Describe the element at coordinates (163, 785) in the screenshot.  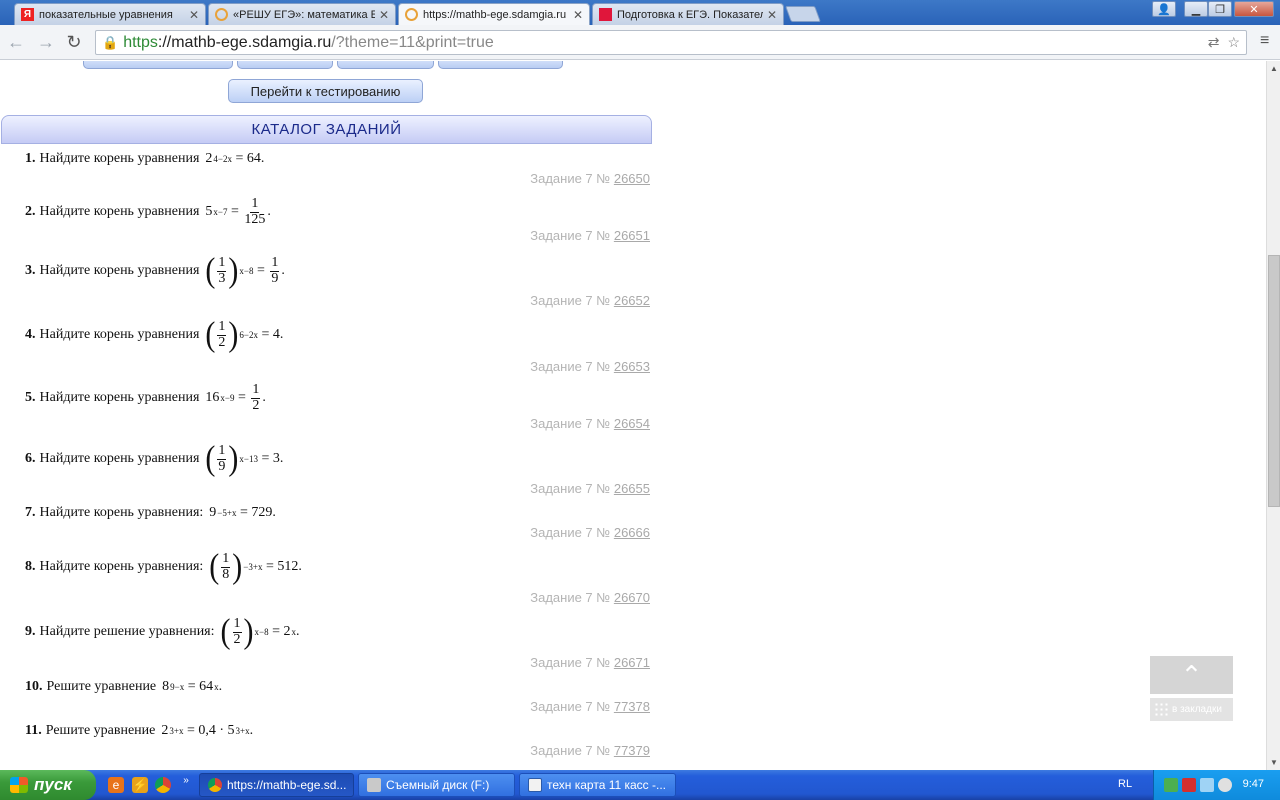
I see `chrome-icon` at that location.